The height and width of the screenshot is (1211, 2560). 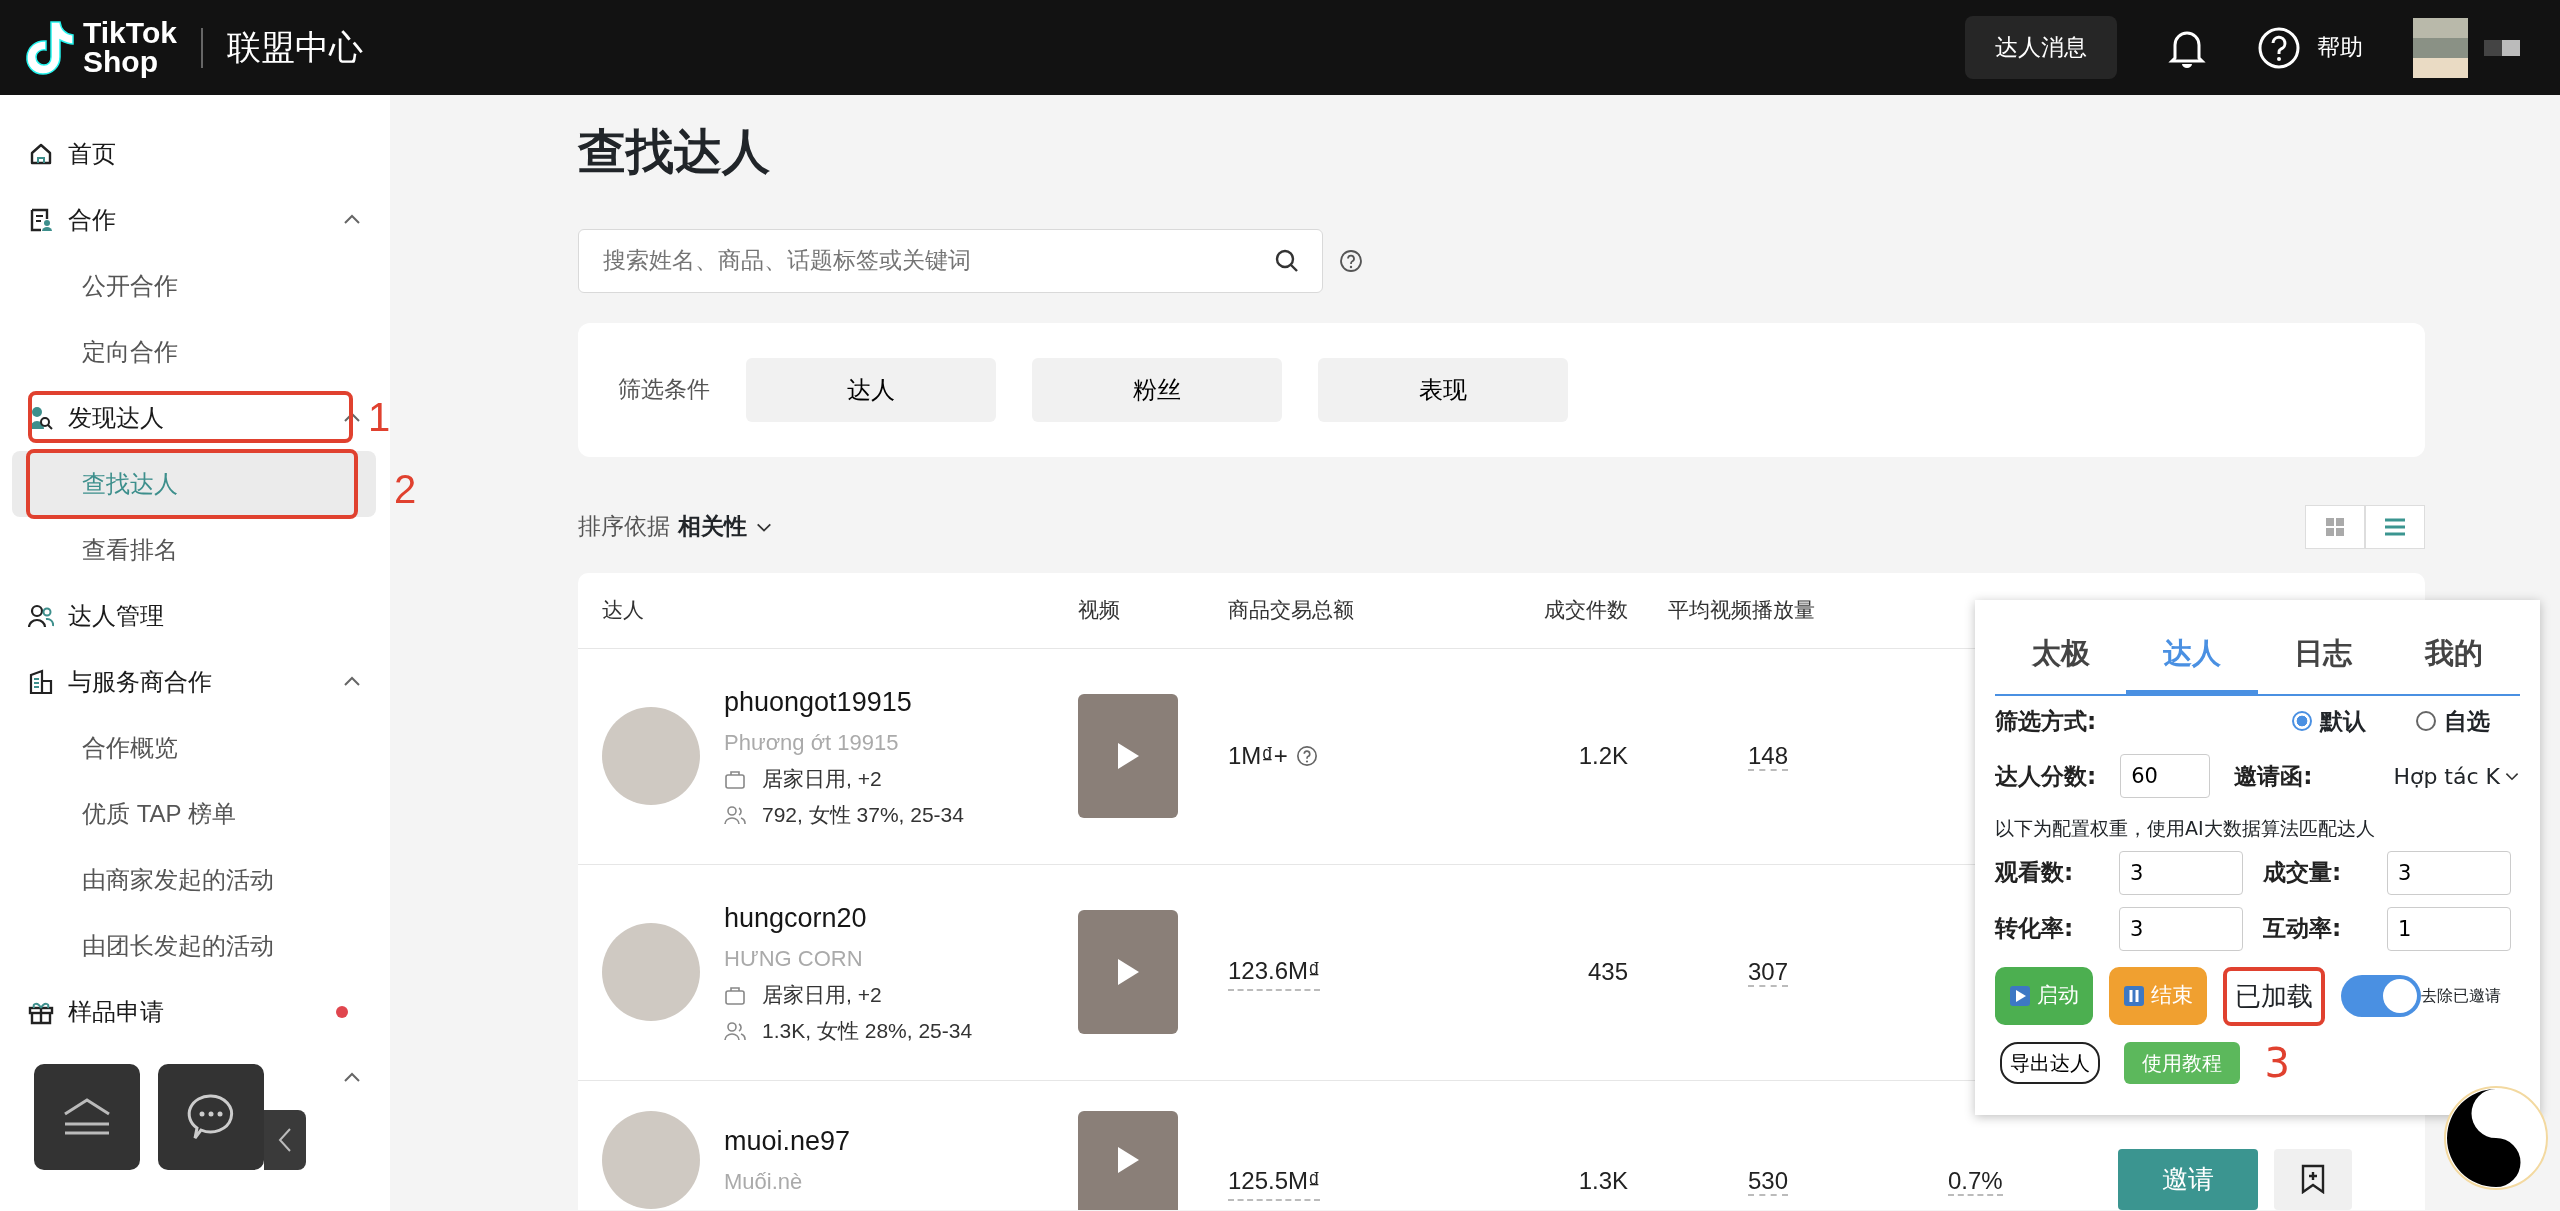 What do you see at coordinates (1287, 260) in the screenshot?
I see `search-icon` at bounding box center [1287, 260].